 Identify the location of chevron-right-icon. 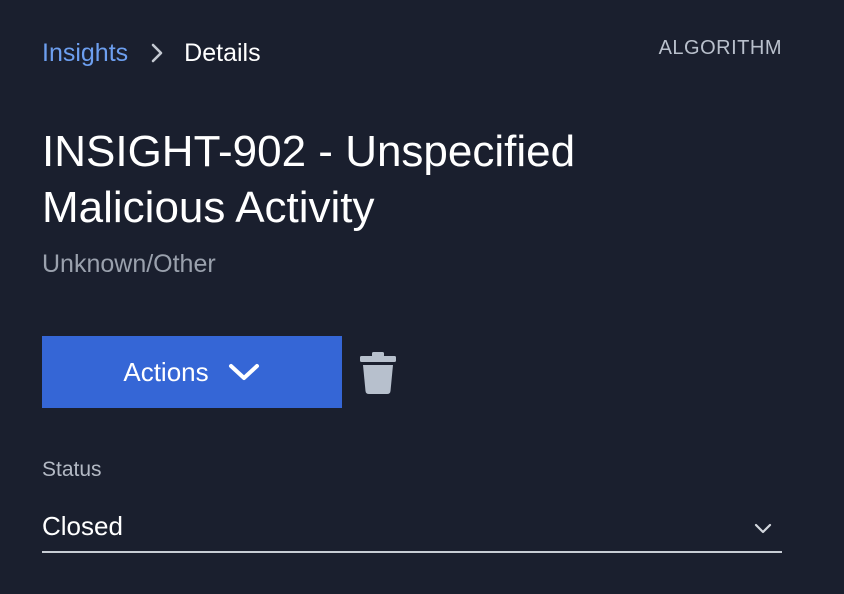
(157, 53).